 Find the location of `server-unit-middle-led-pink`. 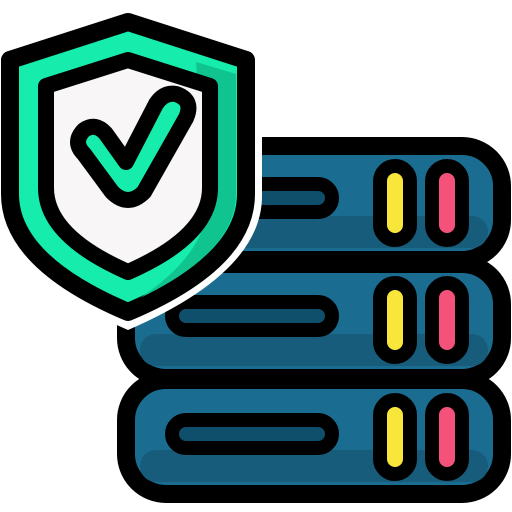

server-unit-middle-led-pink is located at coordinates (447, 320).